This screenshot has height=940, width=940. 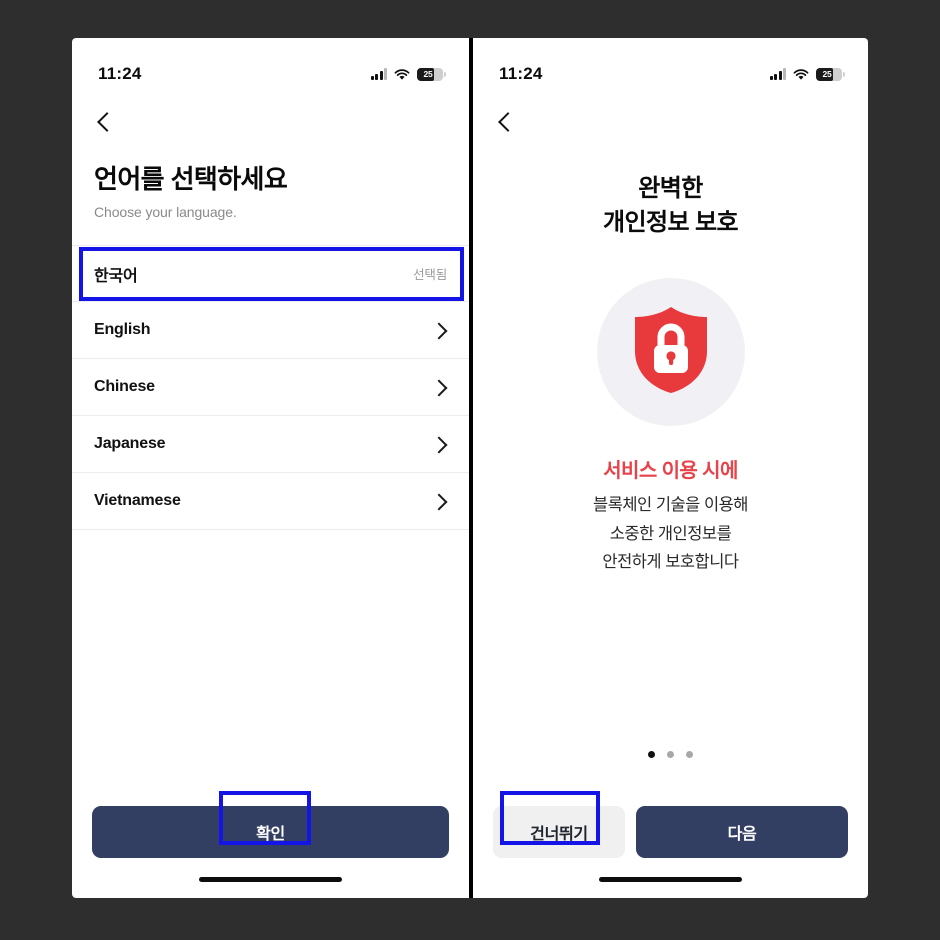 I want to click on onboarding-title-line2: 개인정보 보호, so click(x=671, y=223).